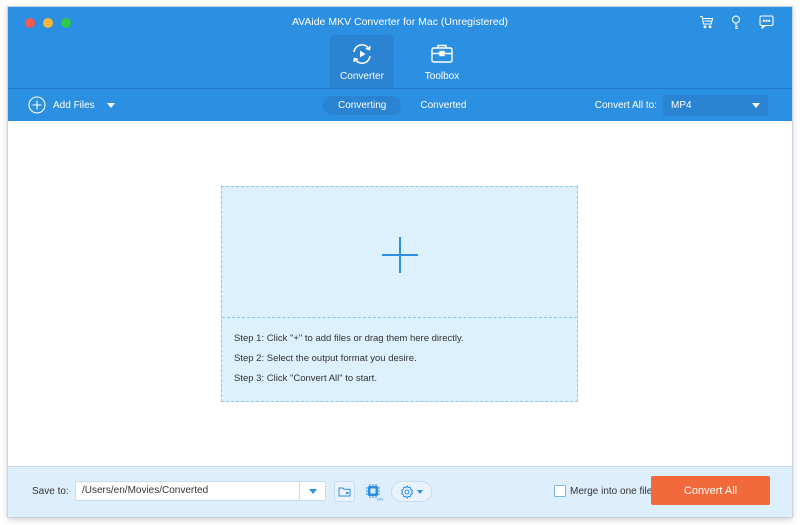 The image size is (800, 525). What do you see at coordinates (611, 491) in the screenshot?
I see `merge-label: Merge into one file` at bounding box center [611, 491].